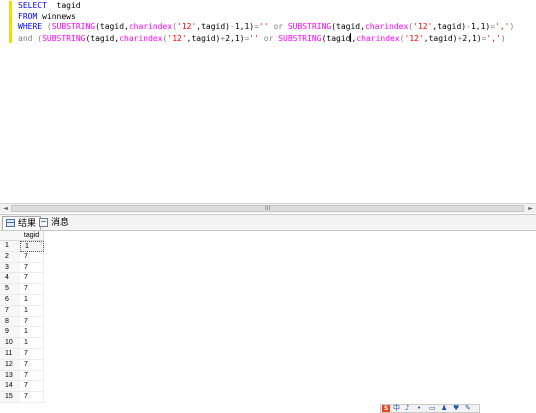  I want to click on table-row: 37, so click(22, 268).